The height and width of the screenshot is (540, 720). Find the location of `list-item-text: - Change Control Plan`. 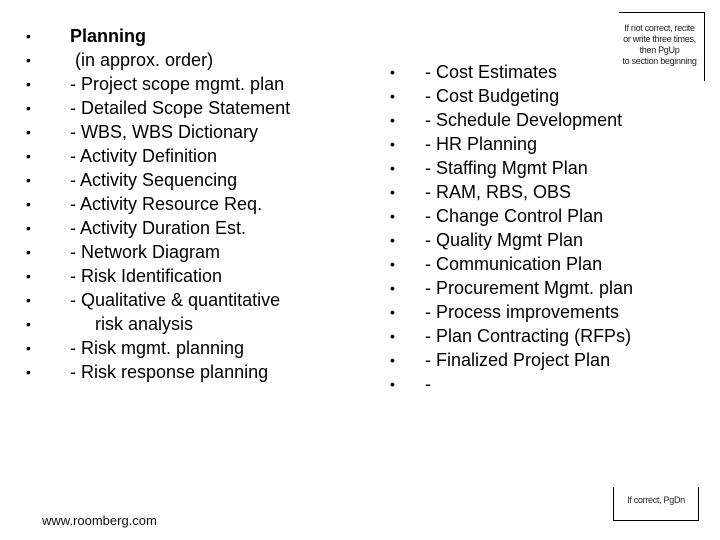

list-item-text: - Change Control Plan is located at coordinates (514, 216).